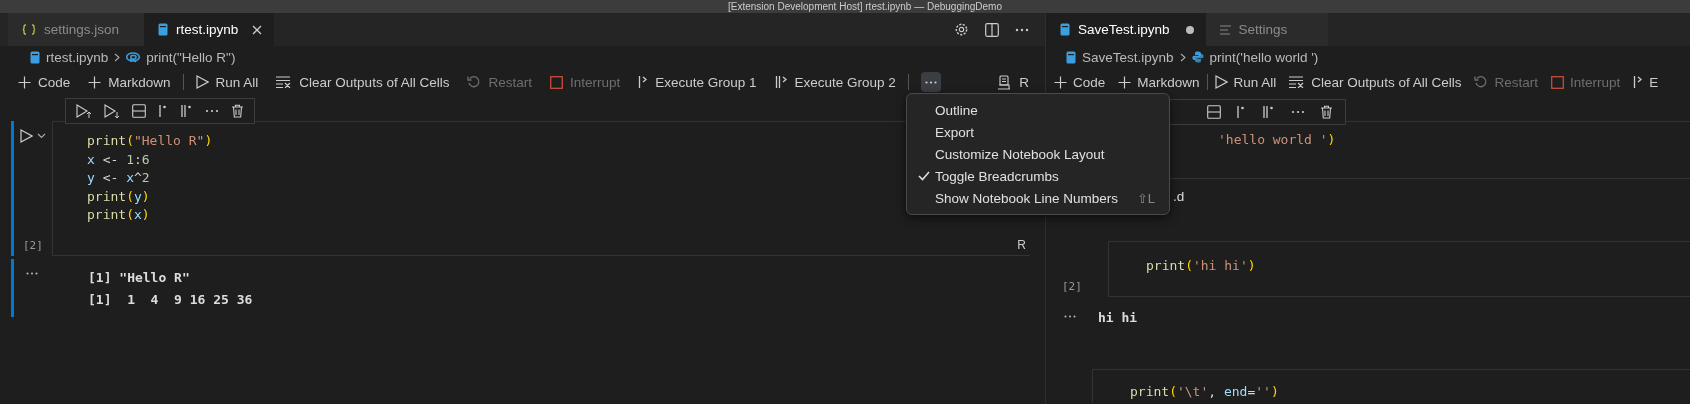  I want to click on split-editor-icon, so click(992, 29).